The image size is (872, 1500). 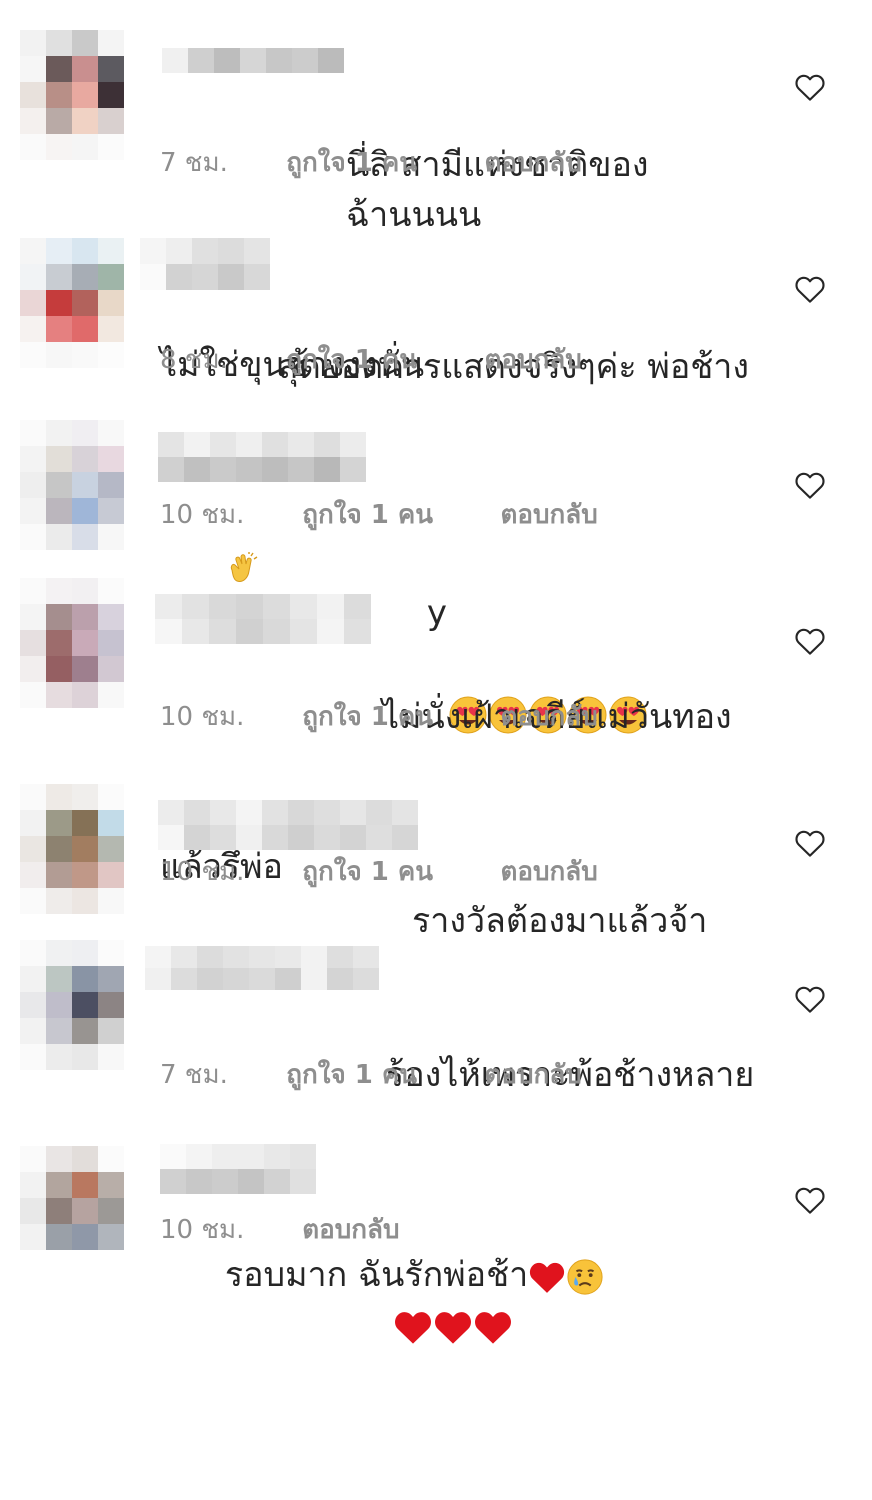 What do you see at coordinates (279, 1230) in the screenshot?
I see `comment-meta: 10 ชม. ตอบกลับ` at bounding box center [279, 1230].